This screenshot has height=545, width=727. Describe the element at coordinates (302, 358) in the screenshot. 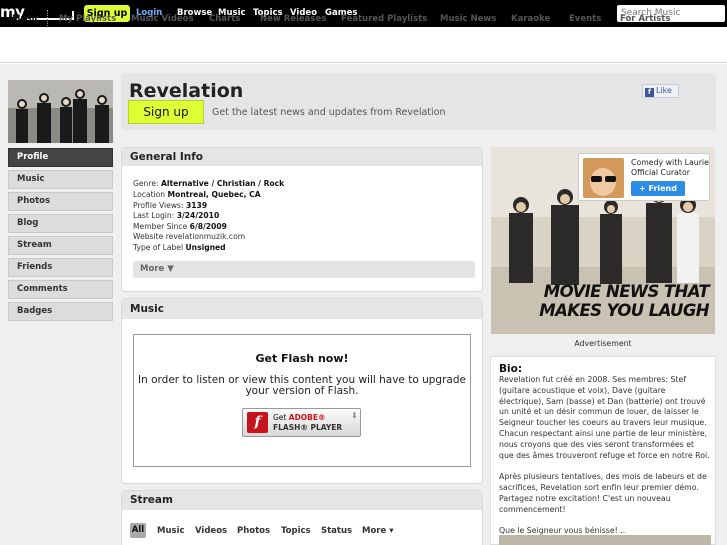

I see `flash-title: Get Flash now!` at that location.